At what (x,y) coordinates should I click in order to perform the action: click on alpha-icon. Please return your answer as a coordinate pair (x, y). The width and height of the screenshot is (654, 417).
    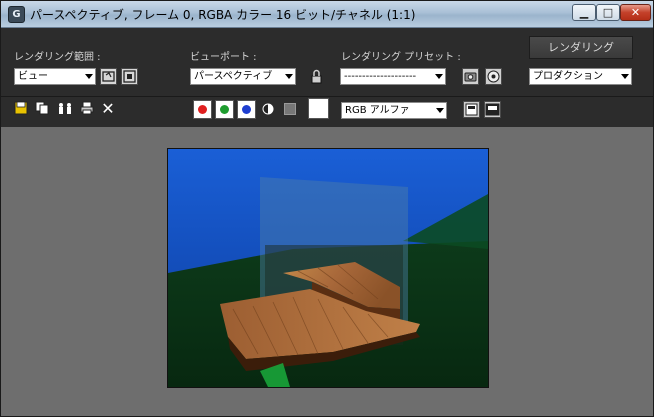
    Looking at the image, I should click on (290, 109).